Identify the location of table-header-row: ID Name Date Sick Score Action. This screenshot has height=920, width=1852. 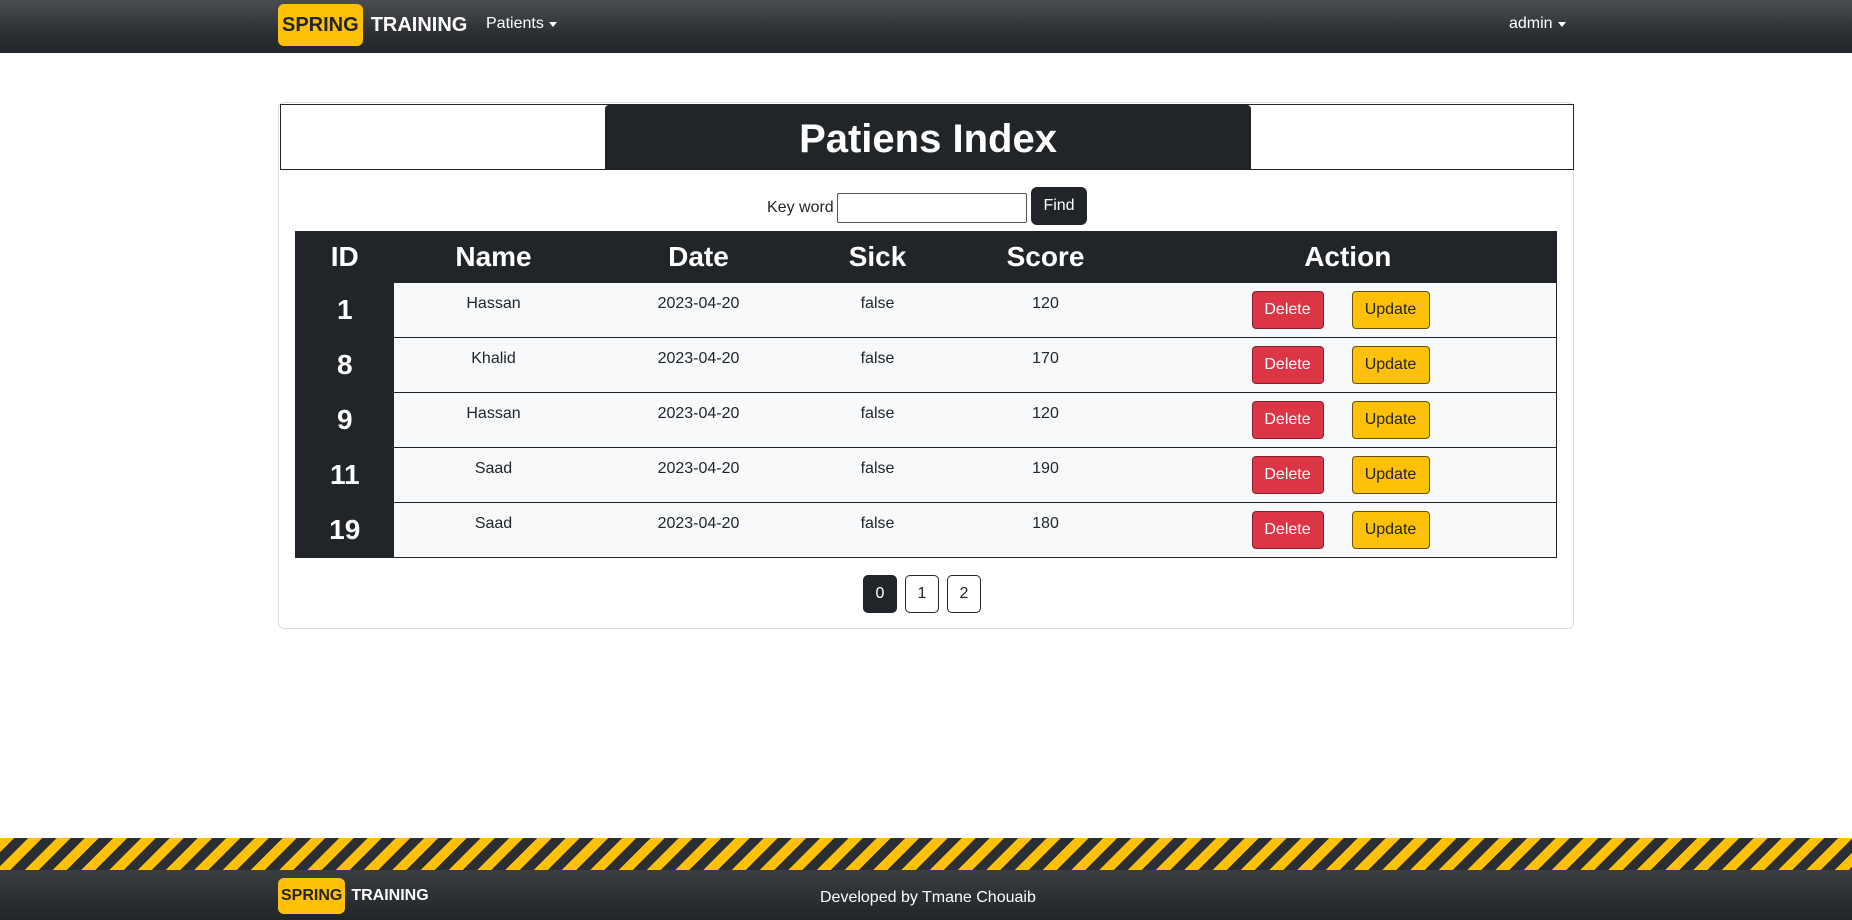
(926, 257).